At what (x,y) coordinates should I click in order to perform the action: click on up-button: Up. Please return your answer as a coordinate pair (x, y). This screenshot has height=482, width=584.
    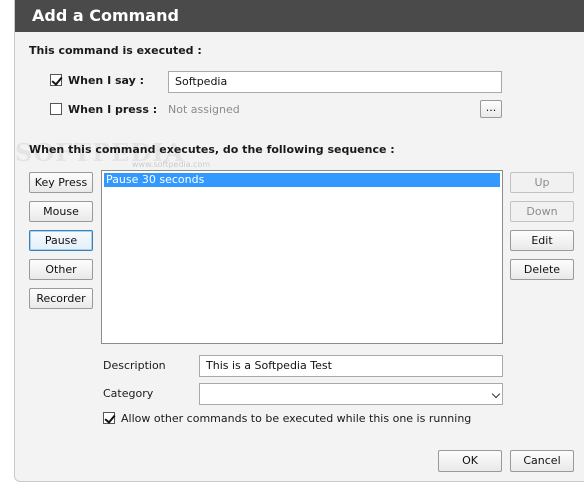
    Looking at the image, I should click on (542, 182).